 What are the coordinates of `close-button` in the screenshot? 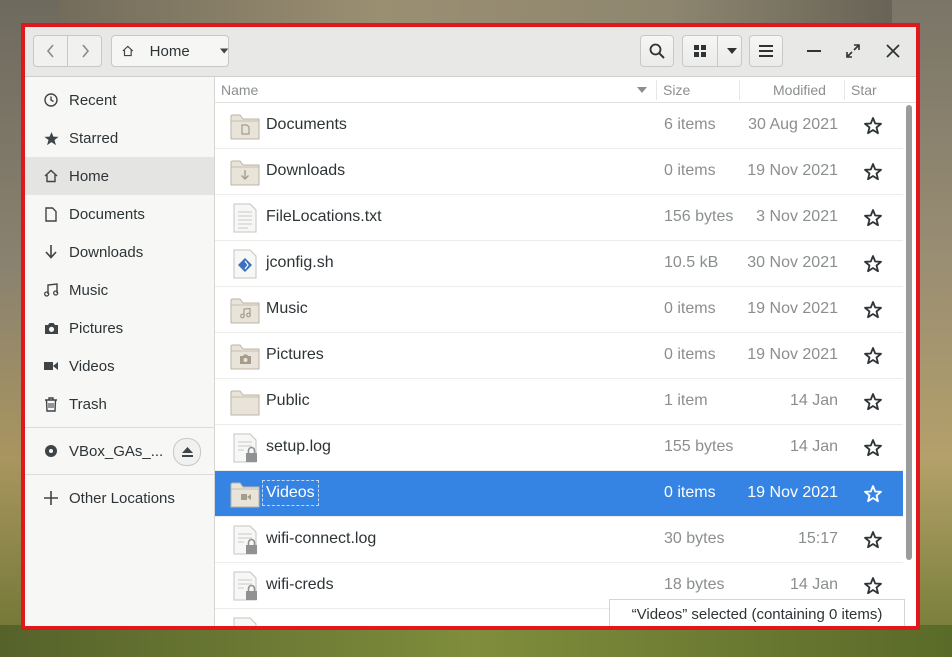 It's located at (893, 51).